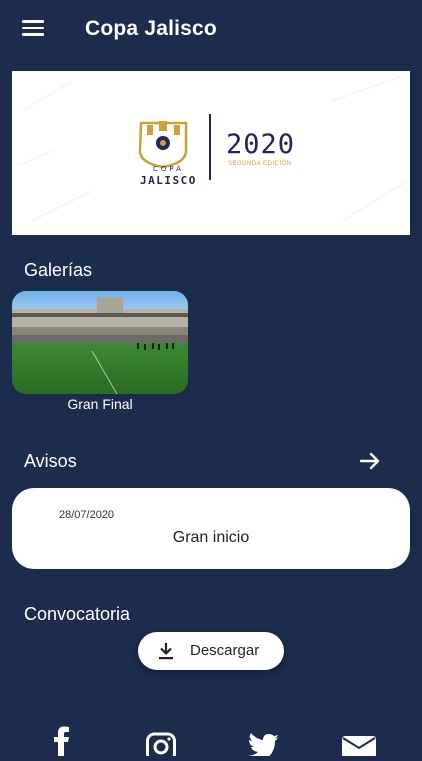  What do you see at coordinates (100, 404) in the screenshot?
I see `gallery-label: Gran Final` at bounding box center [100, 404].